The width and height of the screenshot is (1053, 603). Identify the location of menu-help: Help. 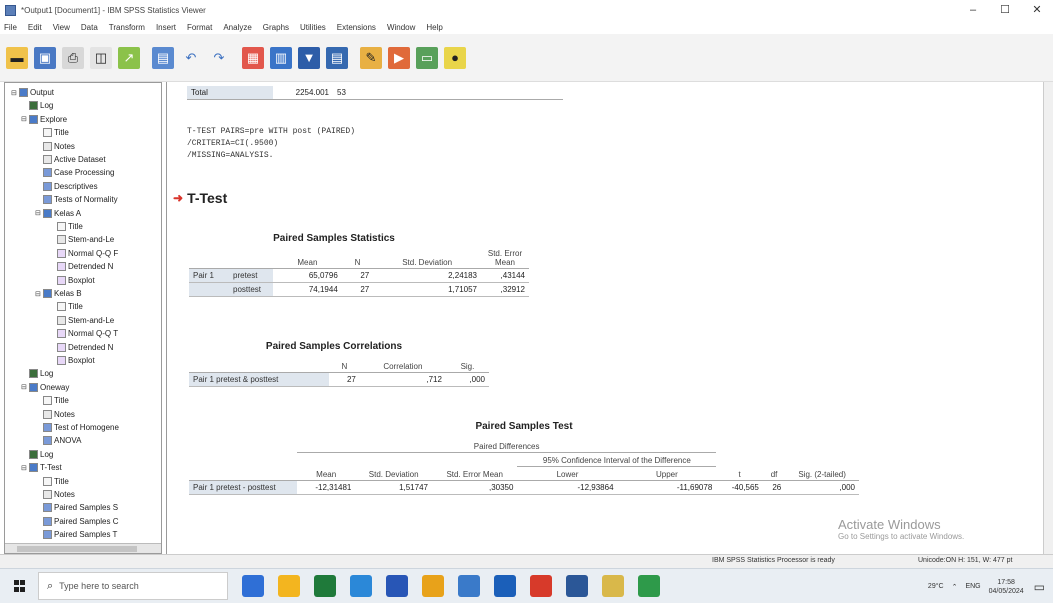
(434, 27).